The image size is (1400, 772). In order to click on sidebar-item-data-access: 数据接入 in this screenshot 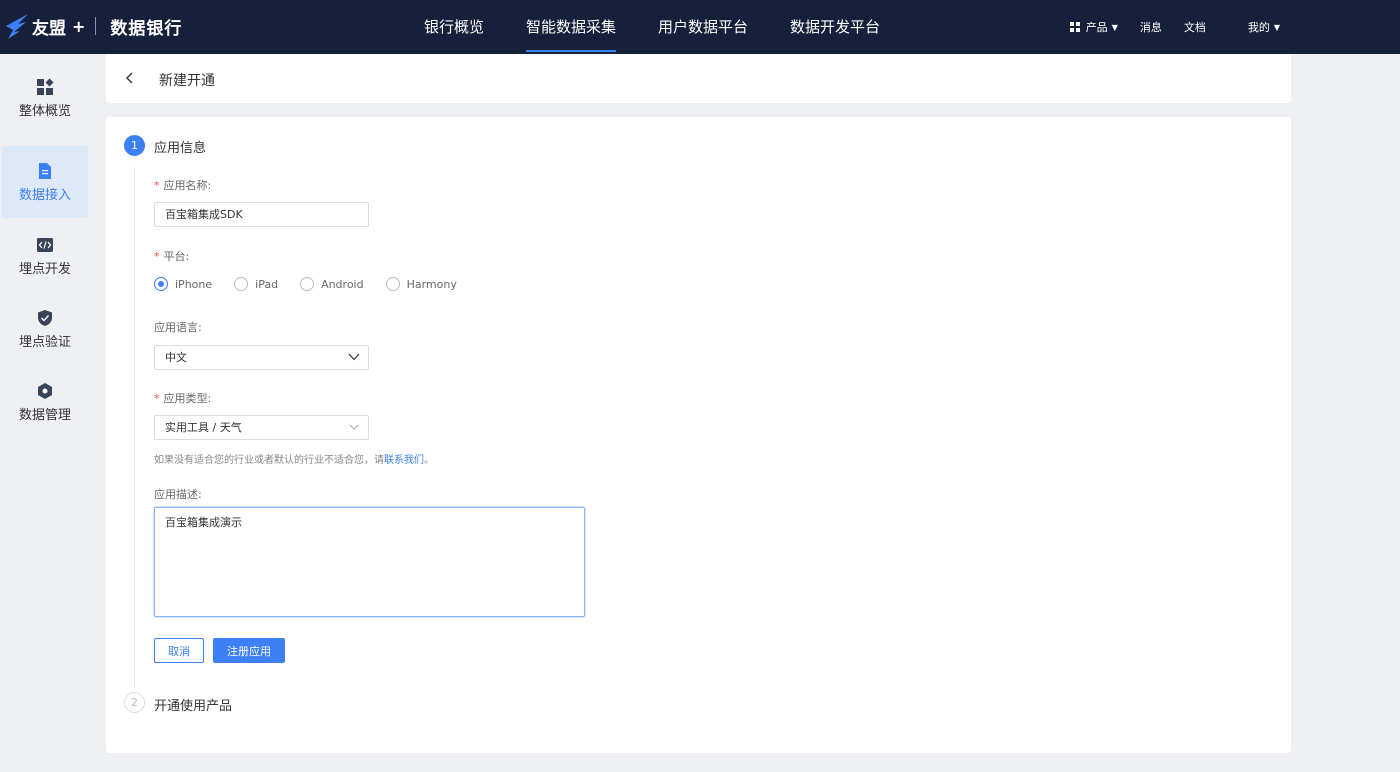, I will do `click(45, 182)`.